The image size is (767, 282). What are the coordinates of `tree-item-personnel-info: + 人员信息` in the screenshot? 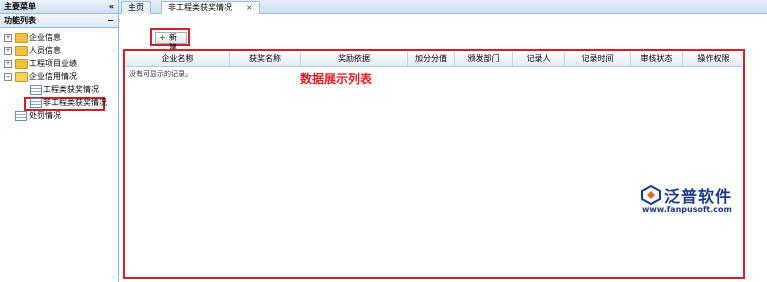 It's located at (59, 50).